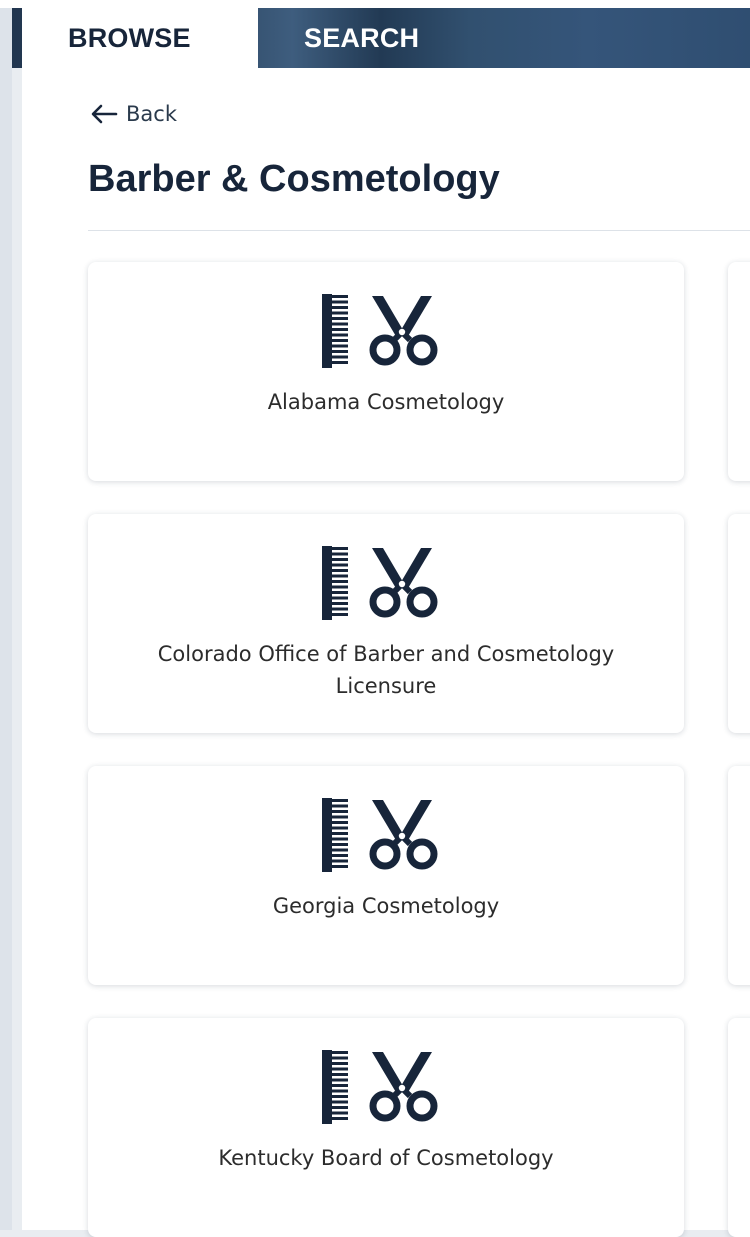 This screenshot has width=750, height=1237. Describe the element at coordinates (419, 230) in the screenshot. I see `divider` at that location.